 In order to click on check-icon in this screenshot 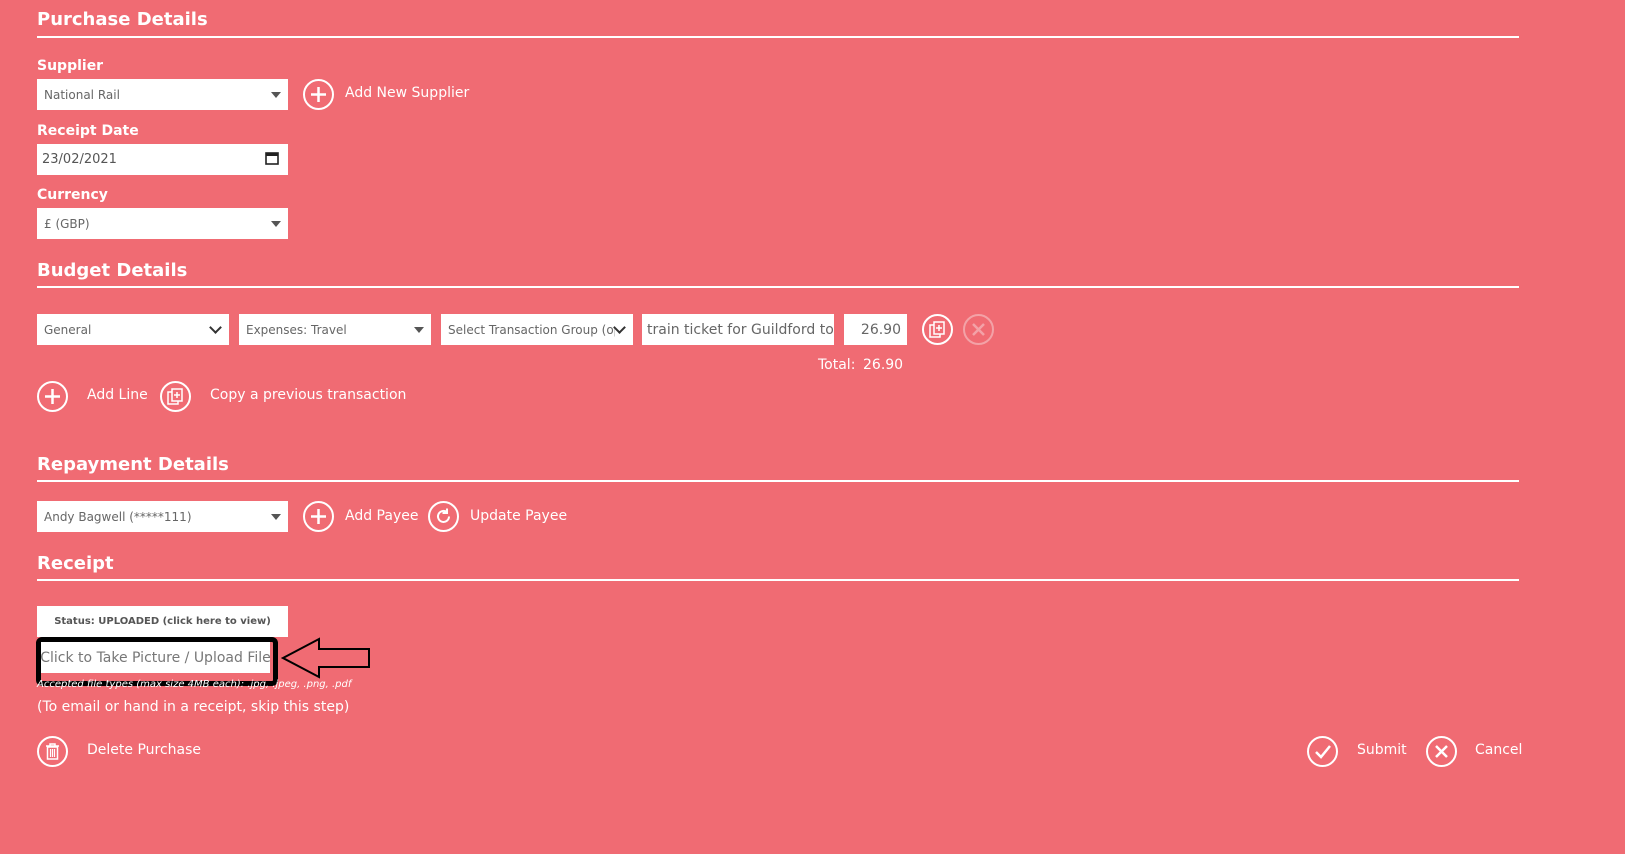, I will do `click(1323, 752)`.